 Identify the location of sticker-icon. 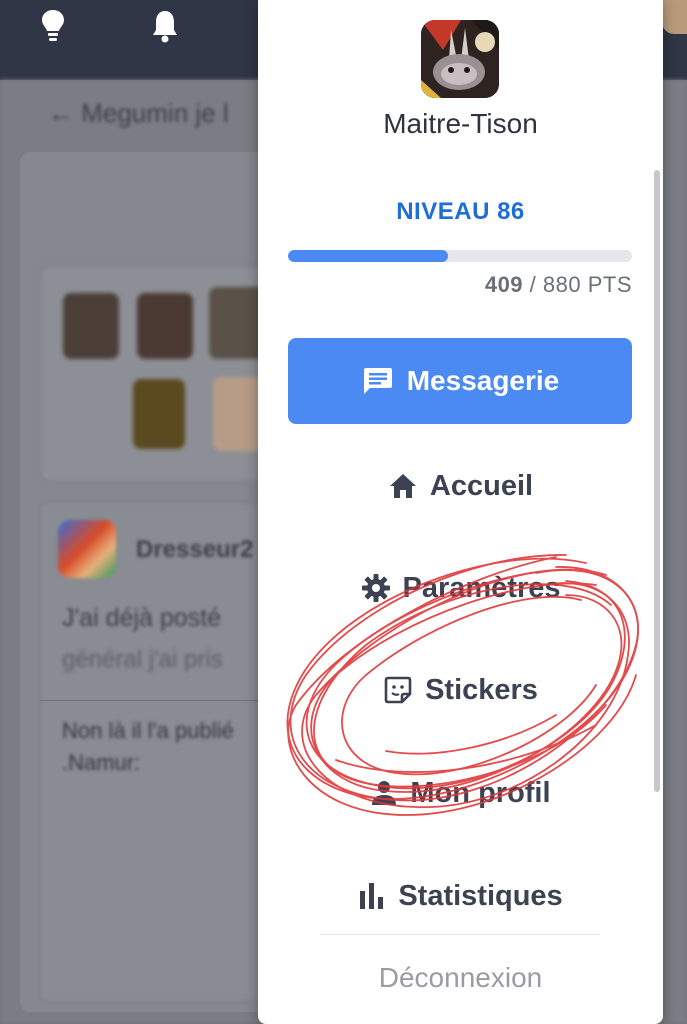
(398, 690).